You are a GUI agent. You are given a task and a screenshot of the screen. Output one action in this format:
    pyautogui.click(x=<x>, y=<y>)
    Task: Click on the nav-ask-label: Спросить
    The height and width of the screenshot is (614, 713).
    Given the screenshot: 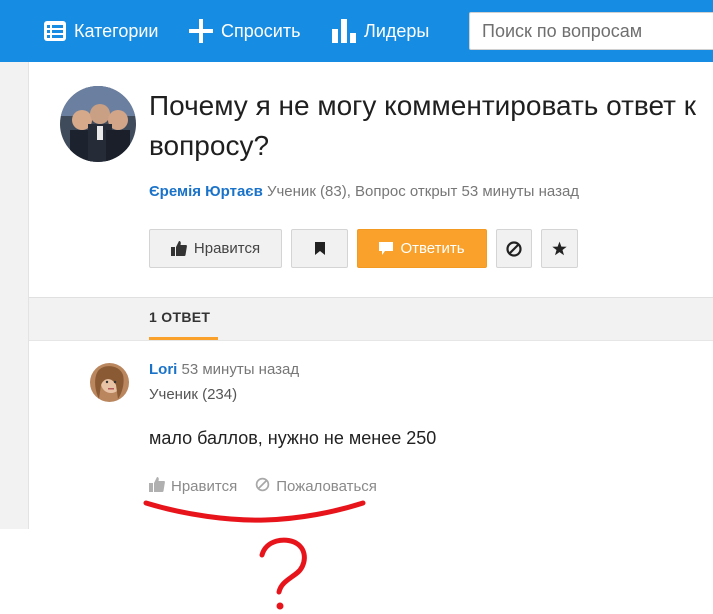 What is the action you would take?
    pyautogui.click(x=261, y=30)
    